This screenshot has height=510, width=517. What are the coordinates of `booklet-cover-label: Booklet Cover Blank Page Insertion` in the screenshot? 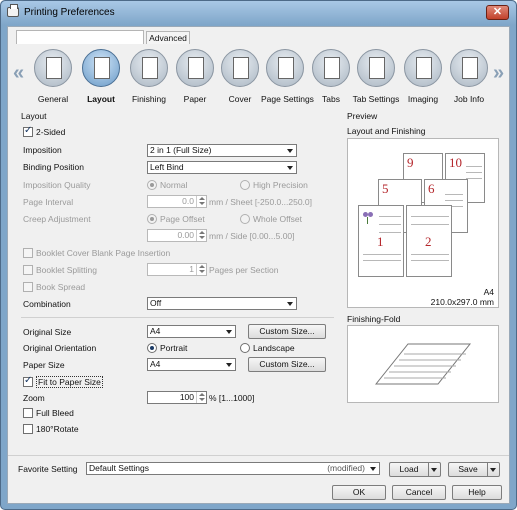 It's located at (103, 253).